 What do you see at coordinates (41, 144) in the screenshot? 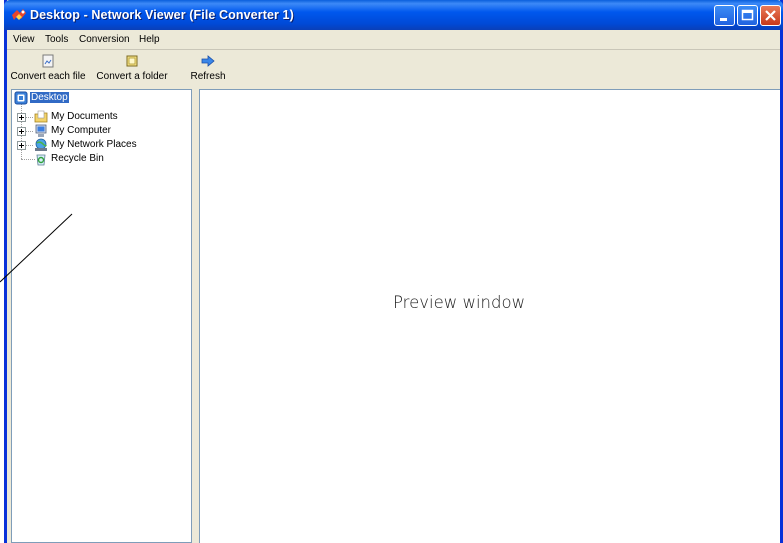
I see `network-places-icon` at bounding box center [41, 144].